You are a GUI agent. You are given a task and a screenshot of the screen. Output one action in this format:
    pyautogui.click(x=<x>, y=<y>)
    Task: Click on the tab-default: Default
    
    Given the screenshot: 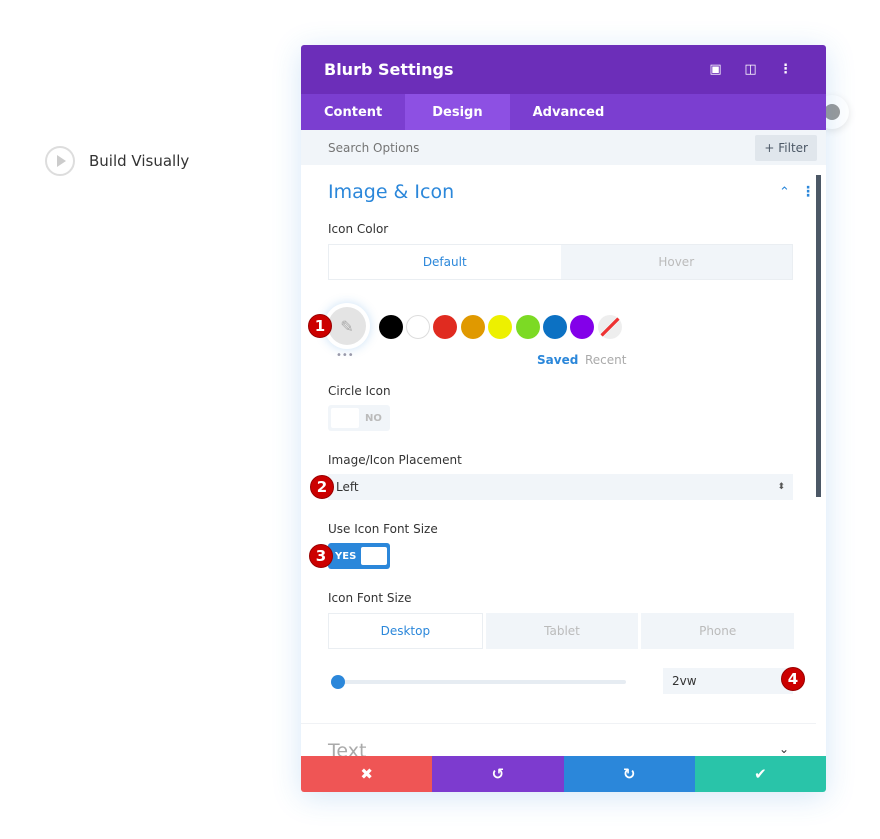 What is the action you would take?
    pyautogui.click(x=445, y=262)
    